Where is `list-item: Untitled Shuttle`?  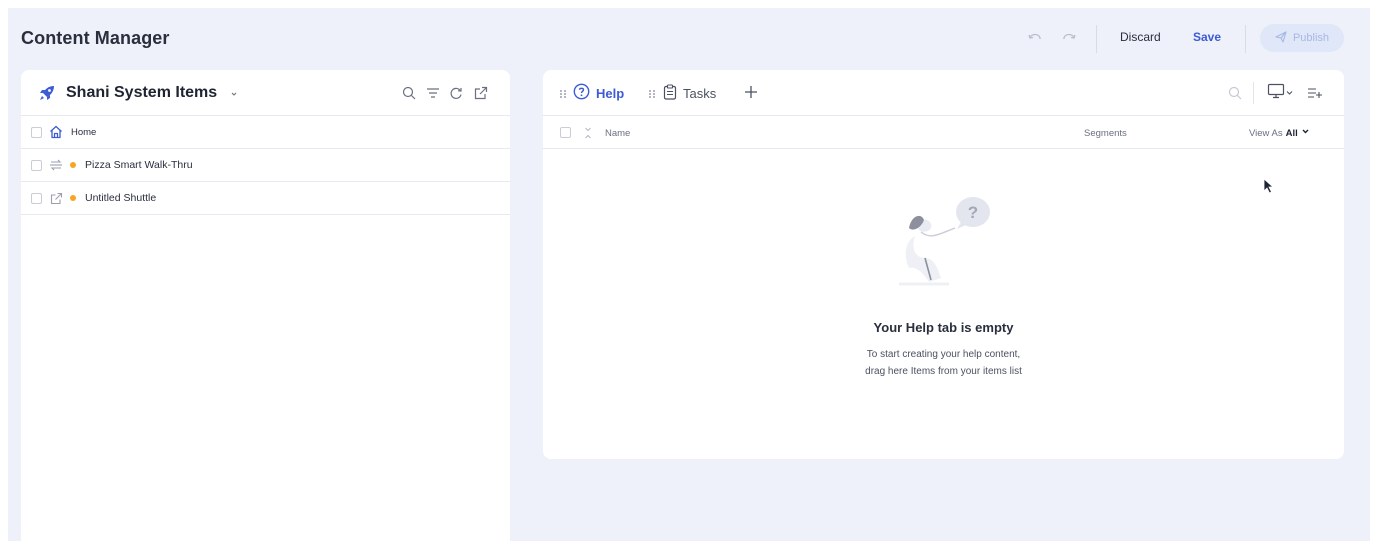 list-item: Untitled Shuttle is located at coordinates (265, 198).